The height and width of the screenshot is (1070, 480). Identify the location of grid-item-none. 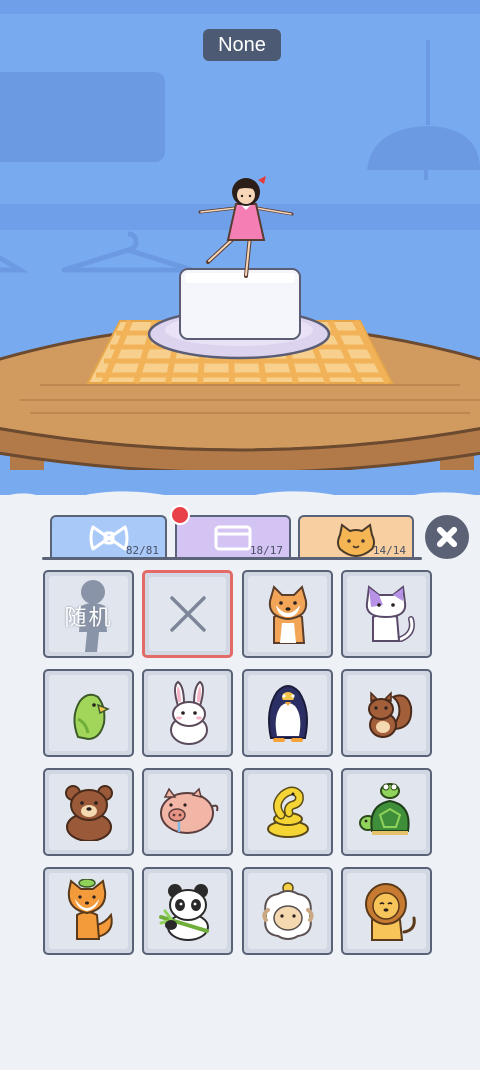
(187, 614).